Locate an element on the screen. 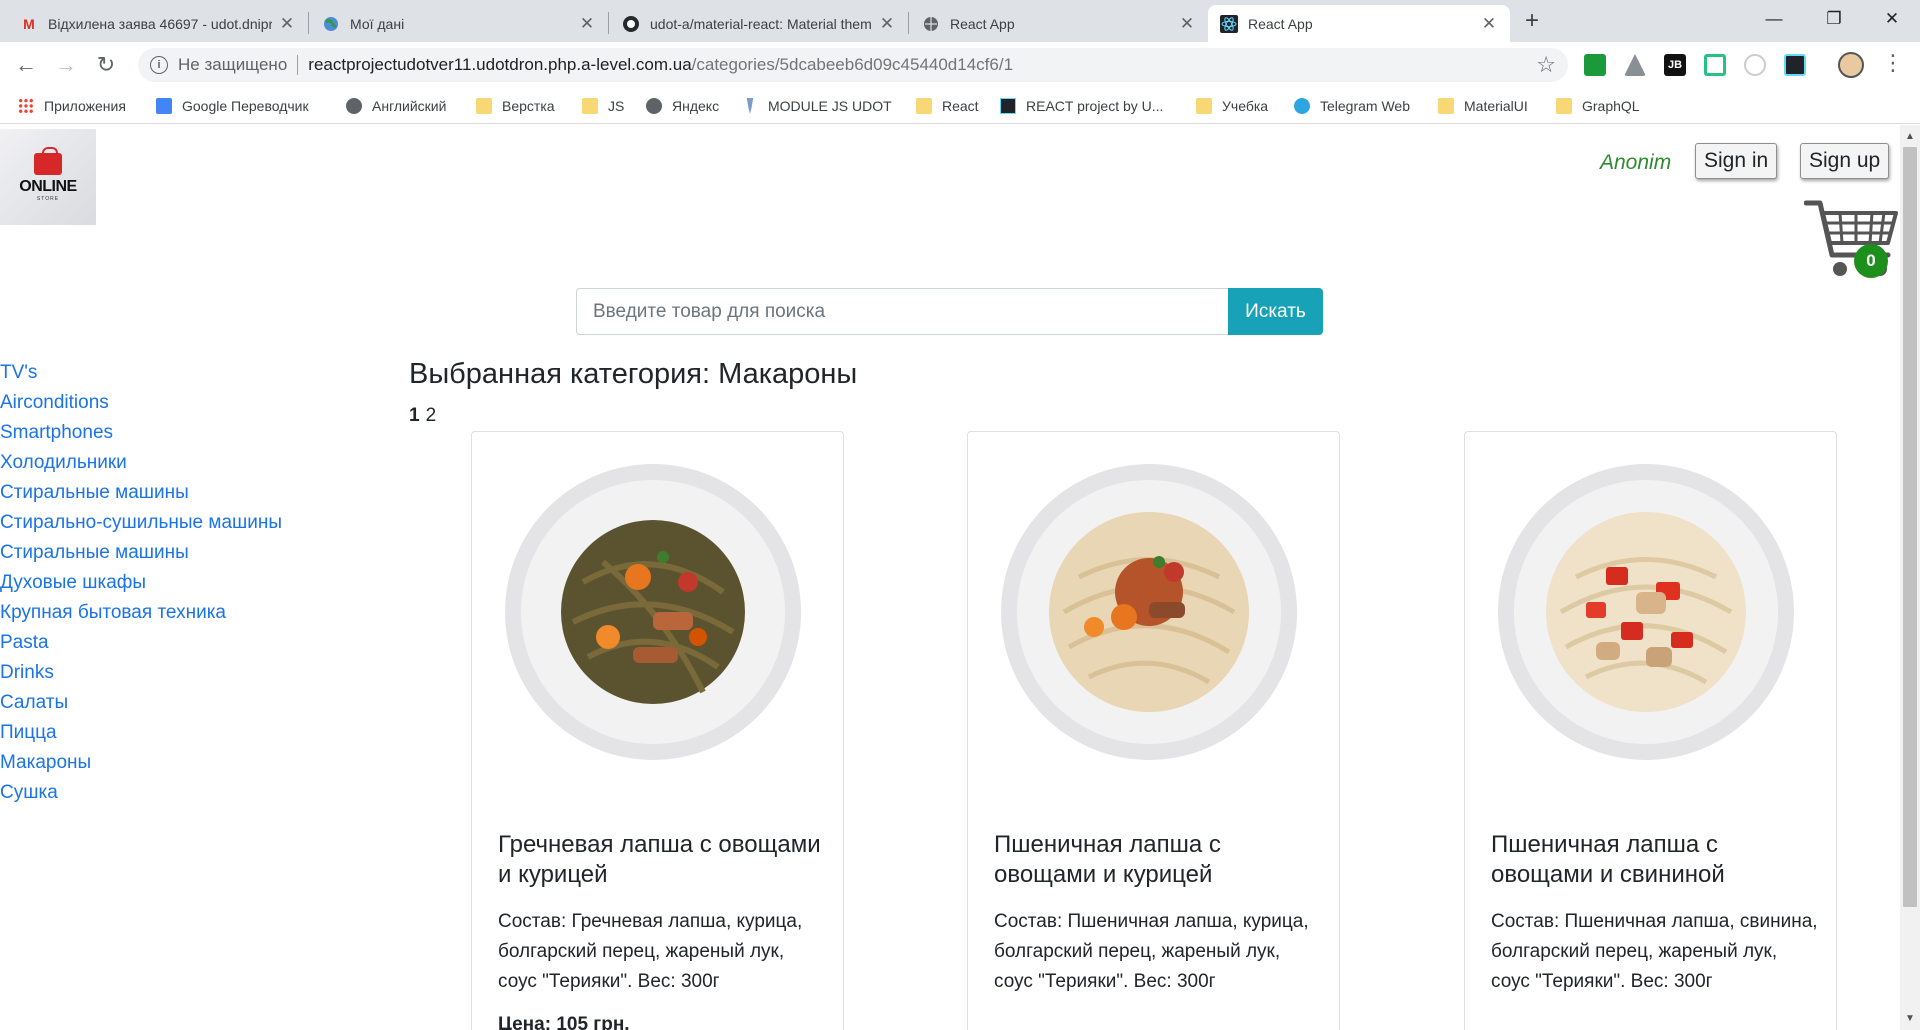 This screenshot has height=1030, width=1920. bookmark-yandex: Яндекс is located at coordinates (682, 106).